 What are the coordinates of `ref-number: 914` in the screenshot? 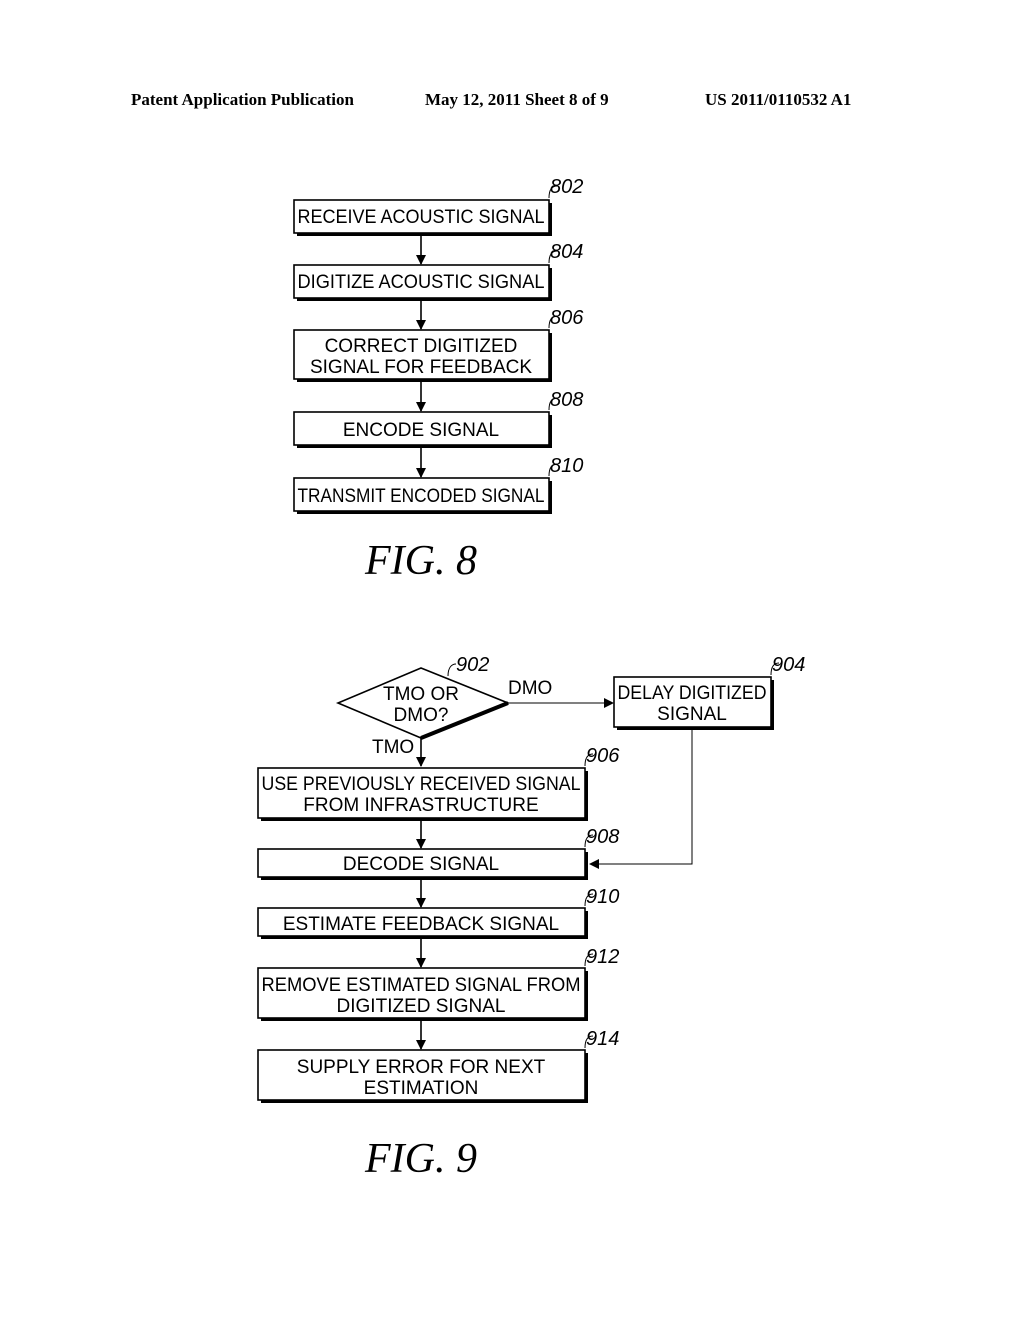 It's located at (602, 1039).